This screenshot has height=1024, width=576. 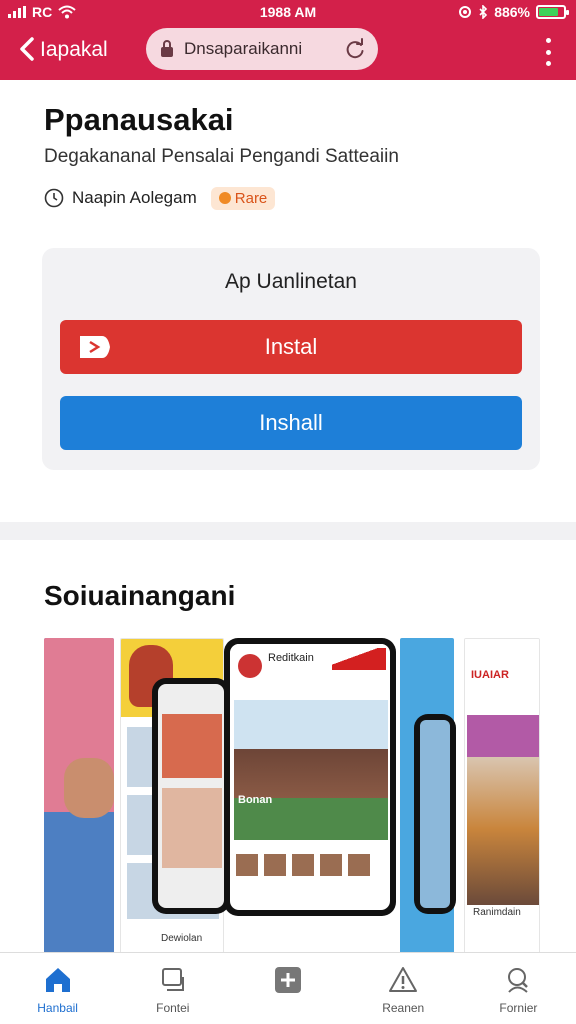 I want to click on nav-row: Iapakal Dnsaparaikanni, so click(x=288, y=50).